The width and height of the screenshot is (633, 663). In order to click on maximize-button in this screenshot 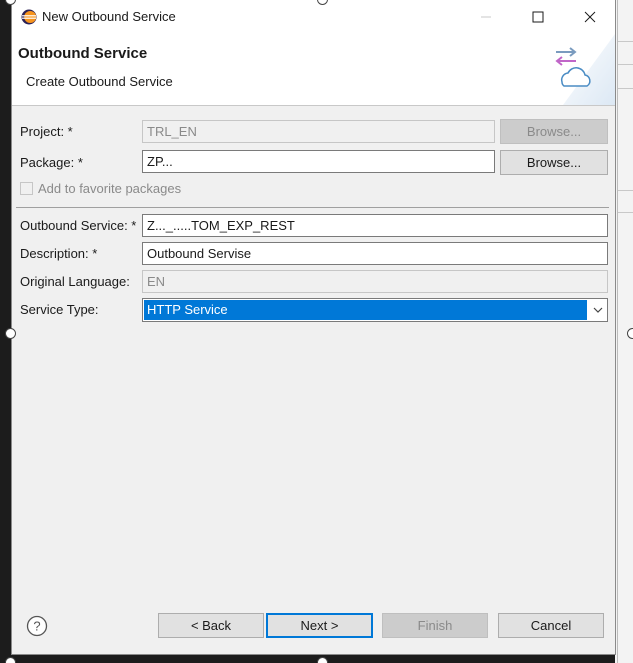, I will do `click(538, 17)`.